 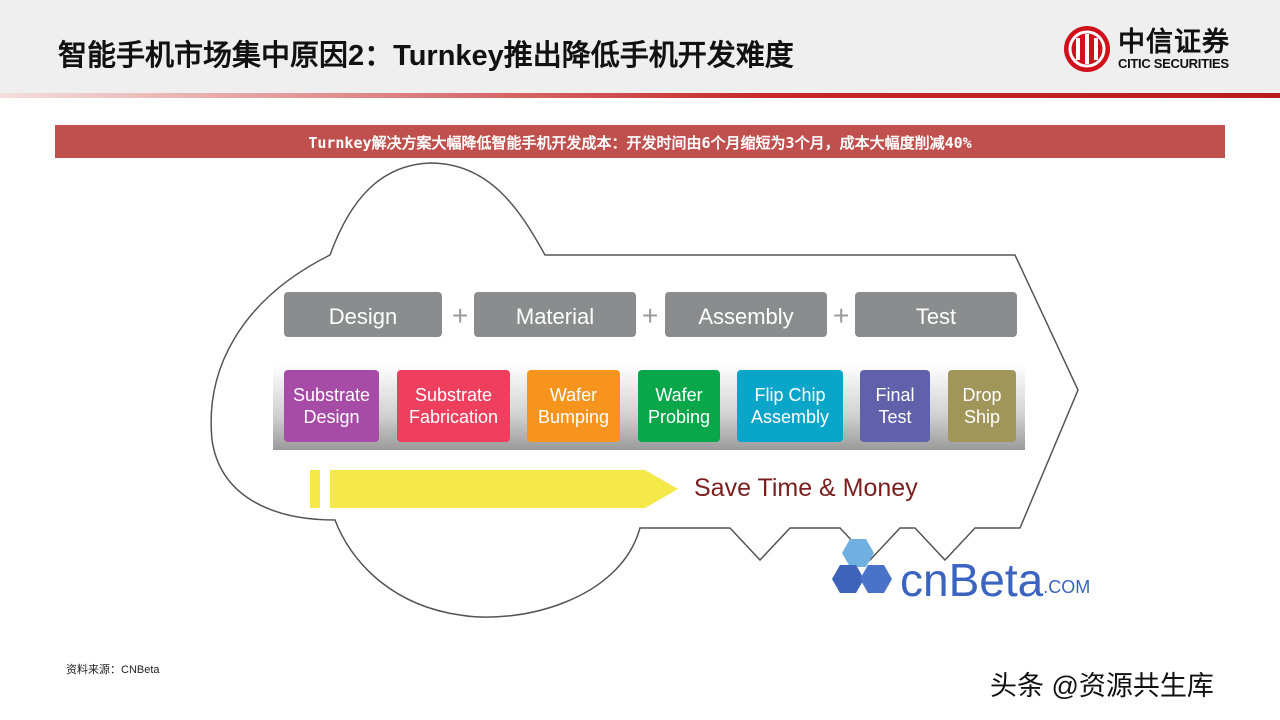 What do you see at coordinates (315, 489) in the screenshot?
I see `arrow-tail` at bounding box center [315, 489].